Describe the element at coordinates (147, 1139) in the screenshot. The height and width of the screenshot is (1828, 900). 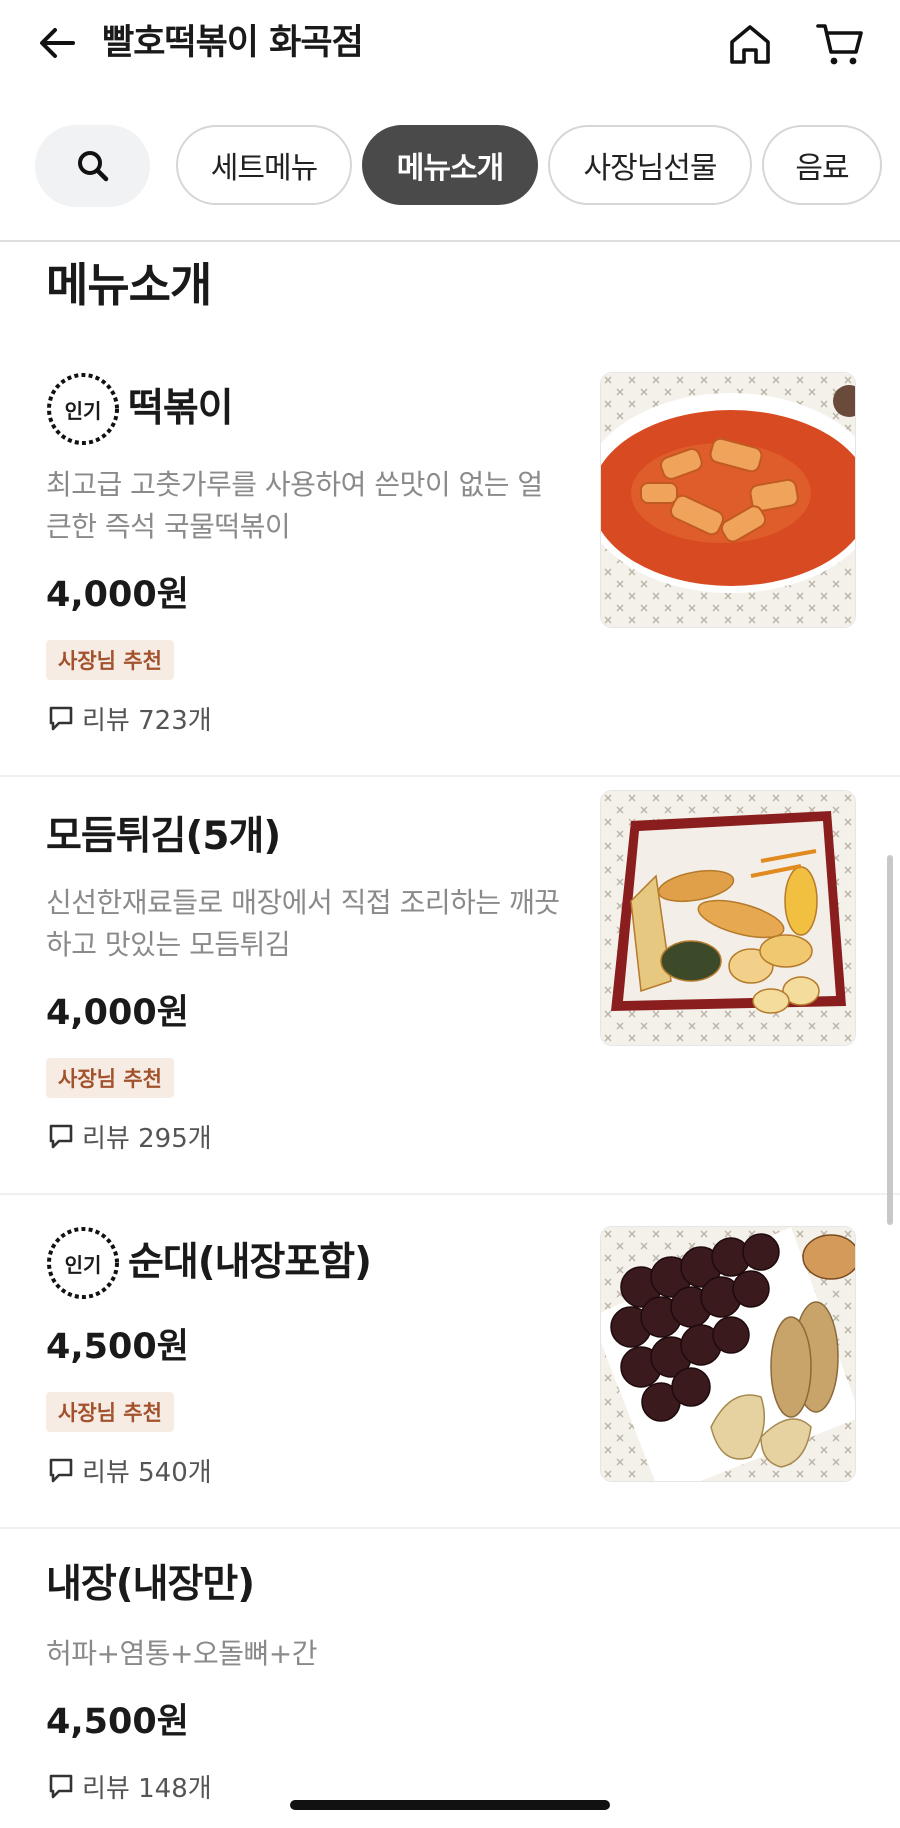
I see `review-count-text: 리뷰 295개` at that location.